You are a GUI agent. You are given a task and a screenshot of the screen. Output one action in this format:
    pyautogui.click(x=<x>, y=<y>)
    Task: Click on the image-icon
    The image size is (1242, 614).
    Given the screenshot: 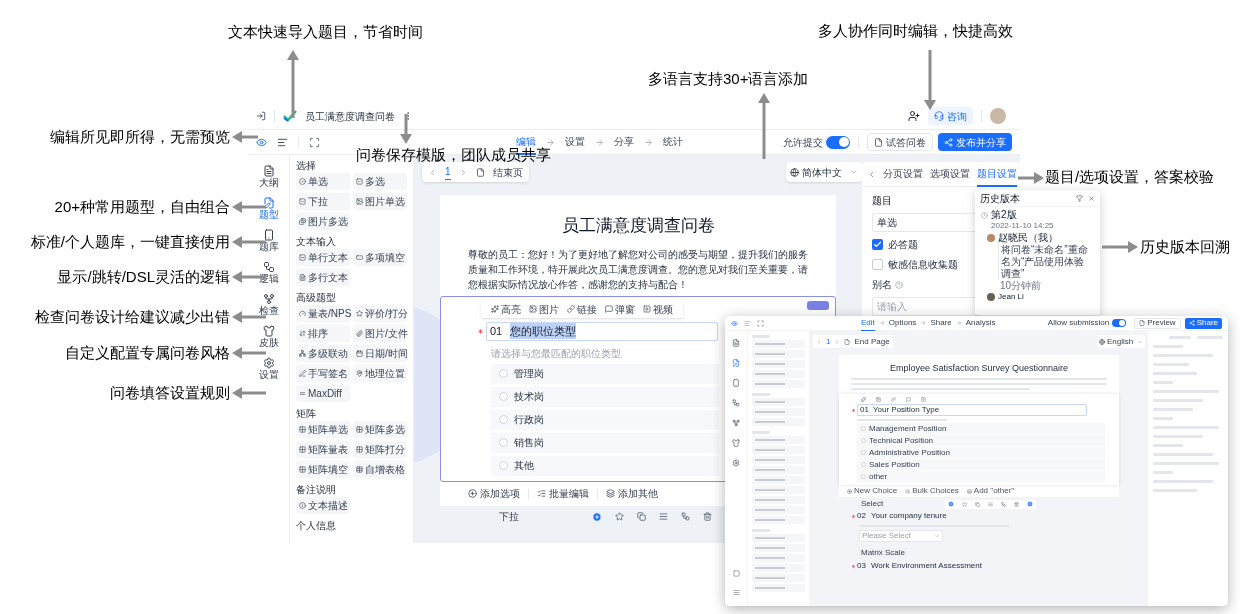 What is the action you would take?
    pyautogui.click(x=878, y=399)
    